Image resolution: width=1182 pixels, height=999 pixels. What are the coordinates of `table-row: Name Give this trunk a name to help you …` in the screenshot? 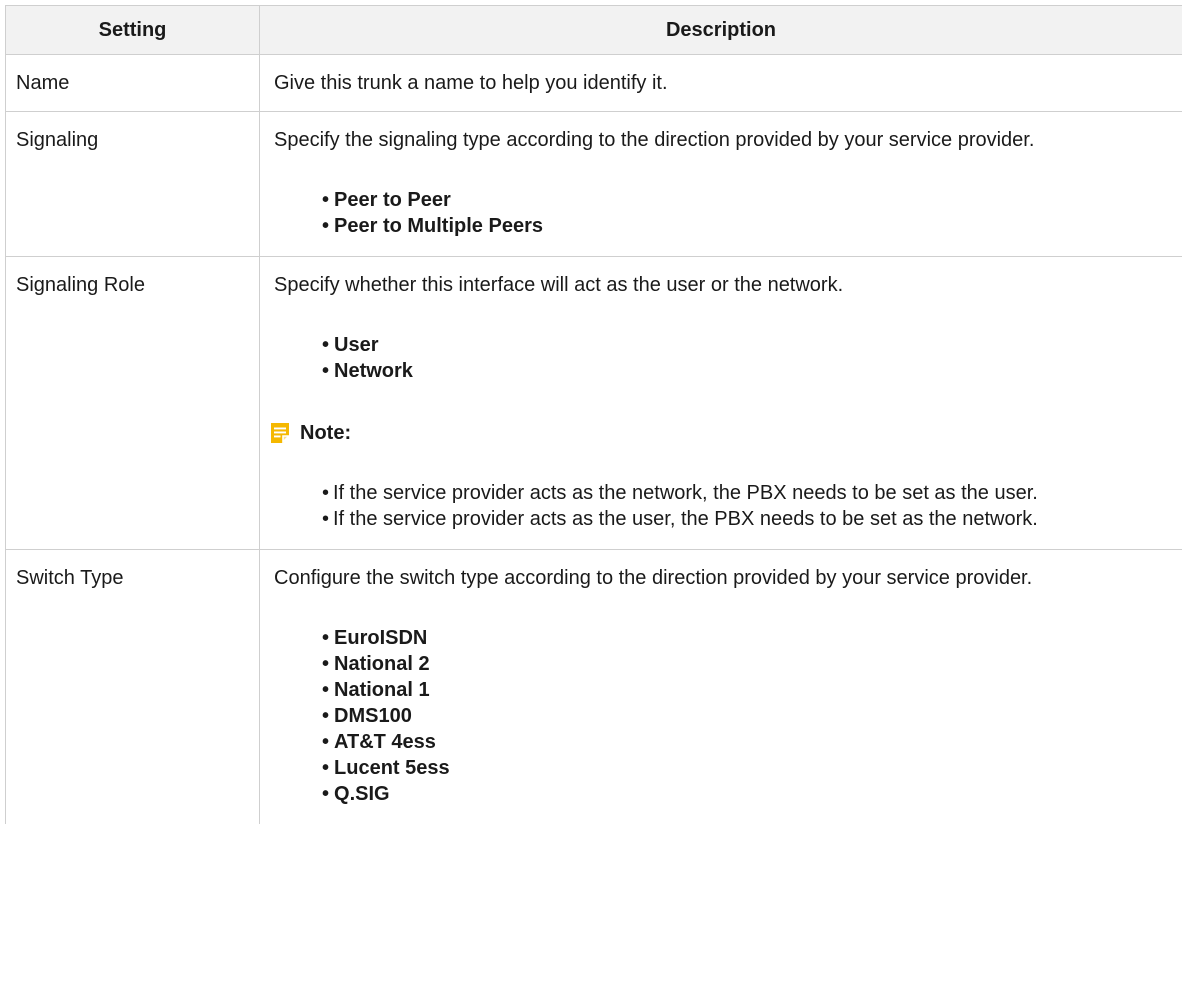 It's located at (593, 83).